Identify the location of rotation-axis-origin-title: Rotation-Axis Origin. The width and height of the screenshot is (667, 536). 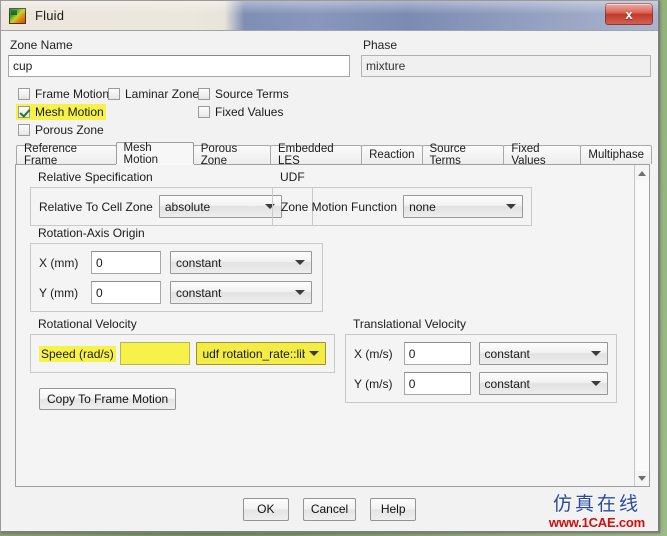
(91, 233).